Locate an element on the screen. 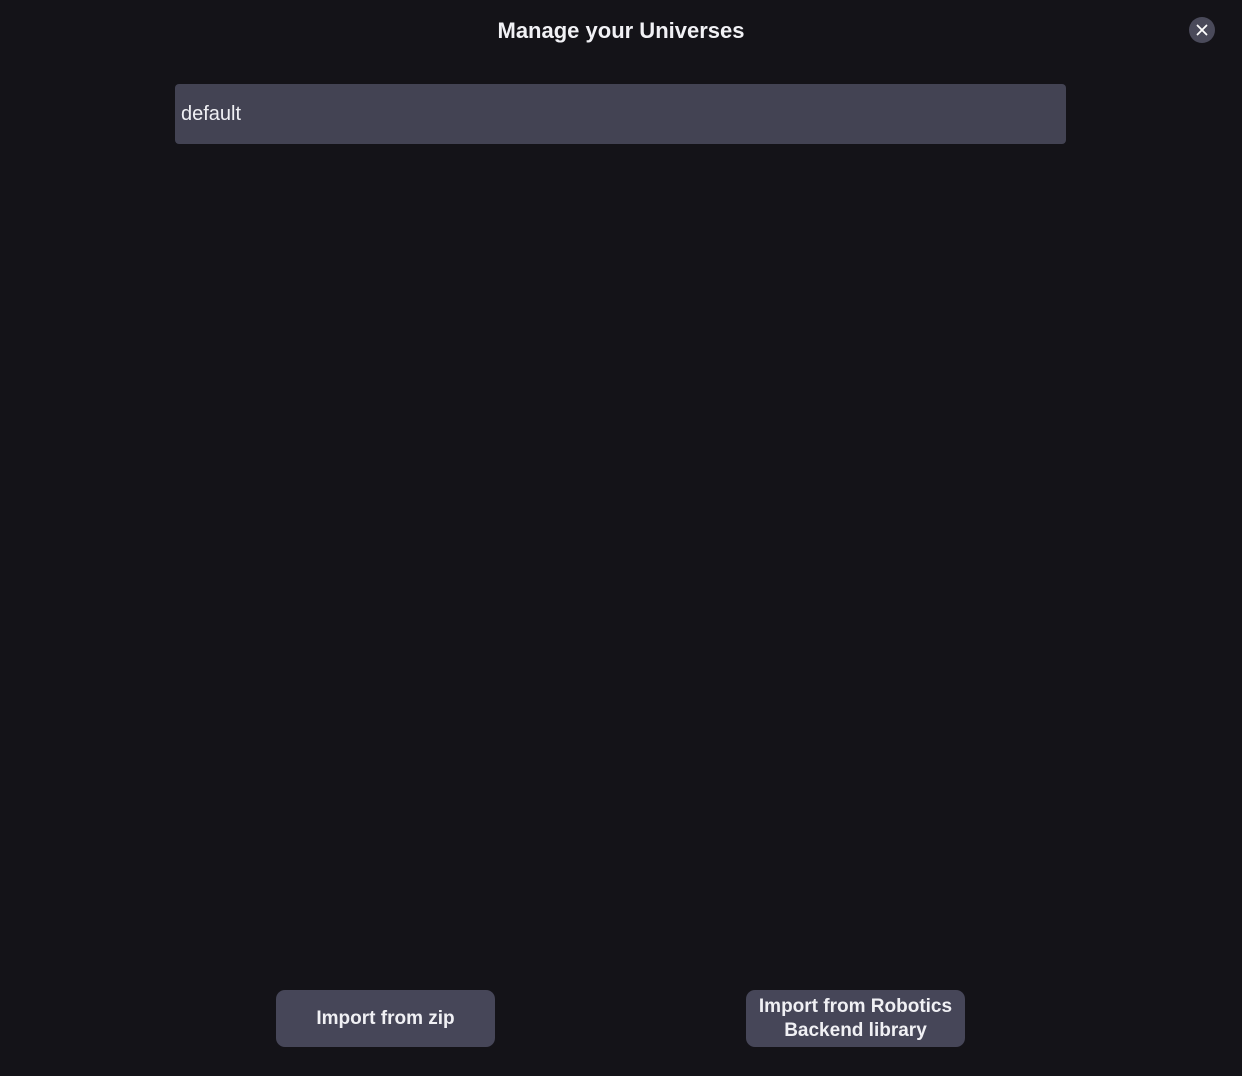 Image resolution: width=1242 pixels, height=1076 pixels. dialog-title: Manage your Universes is located at coordinates (621, 30).